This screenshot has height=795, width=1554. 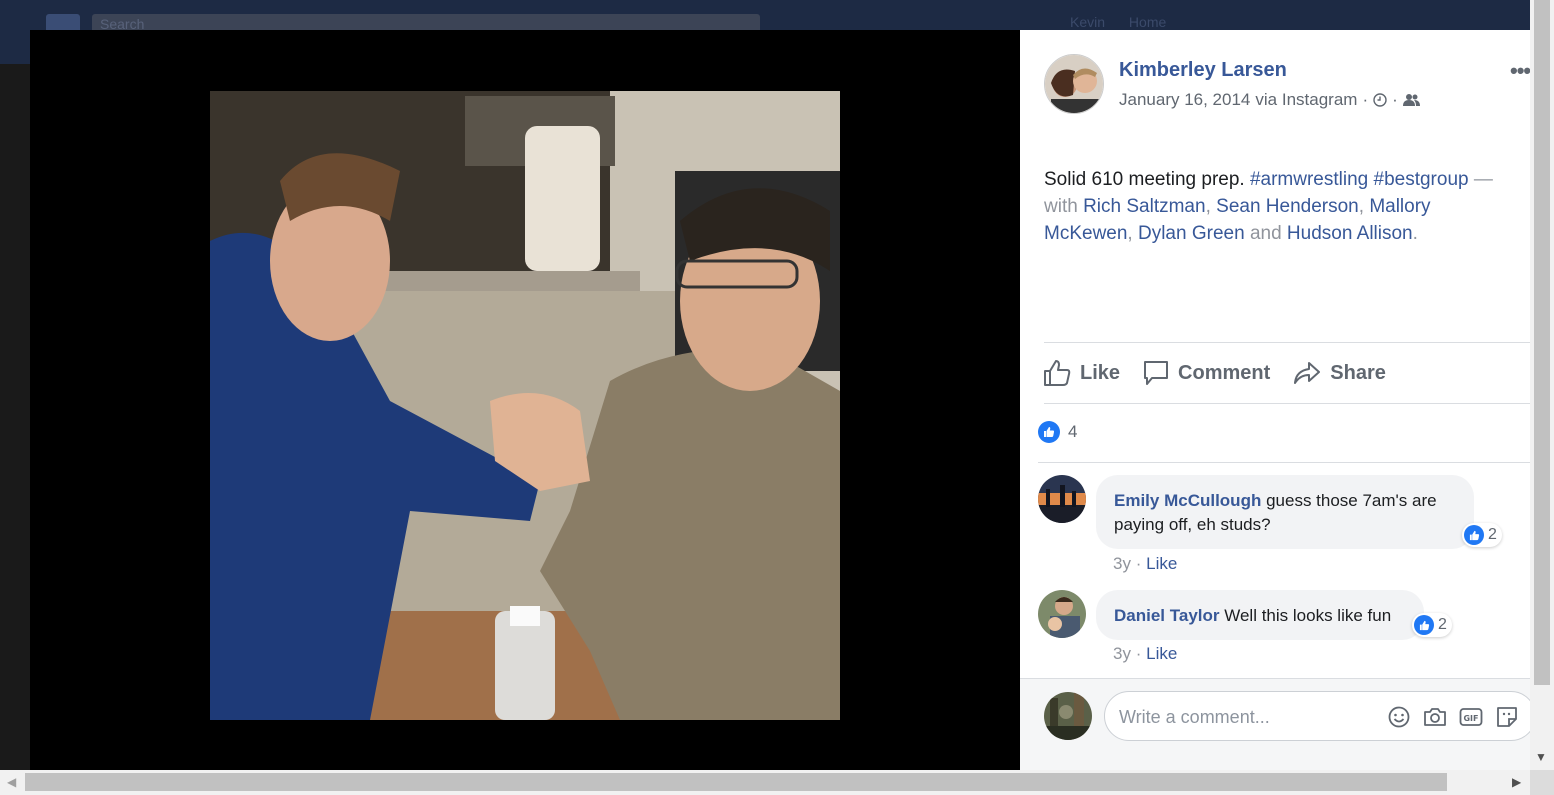 What do you see at coordinates (1399, 717) in the screenshot?
I see `emoji-icon` at bounding box center [1399, 717].